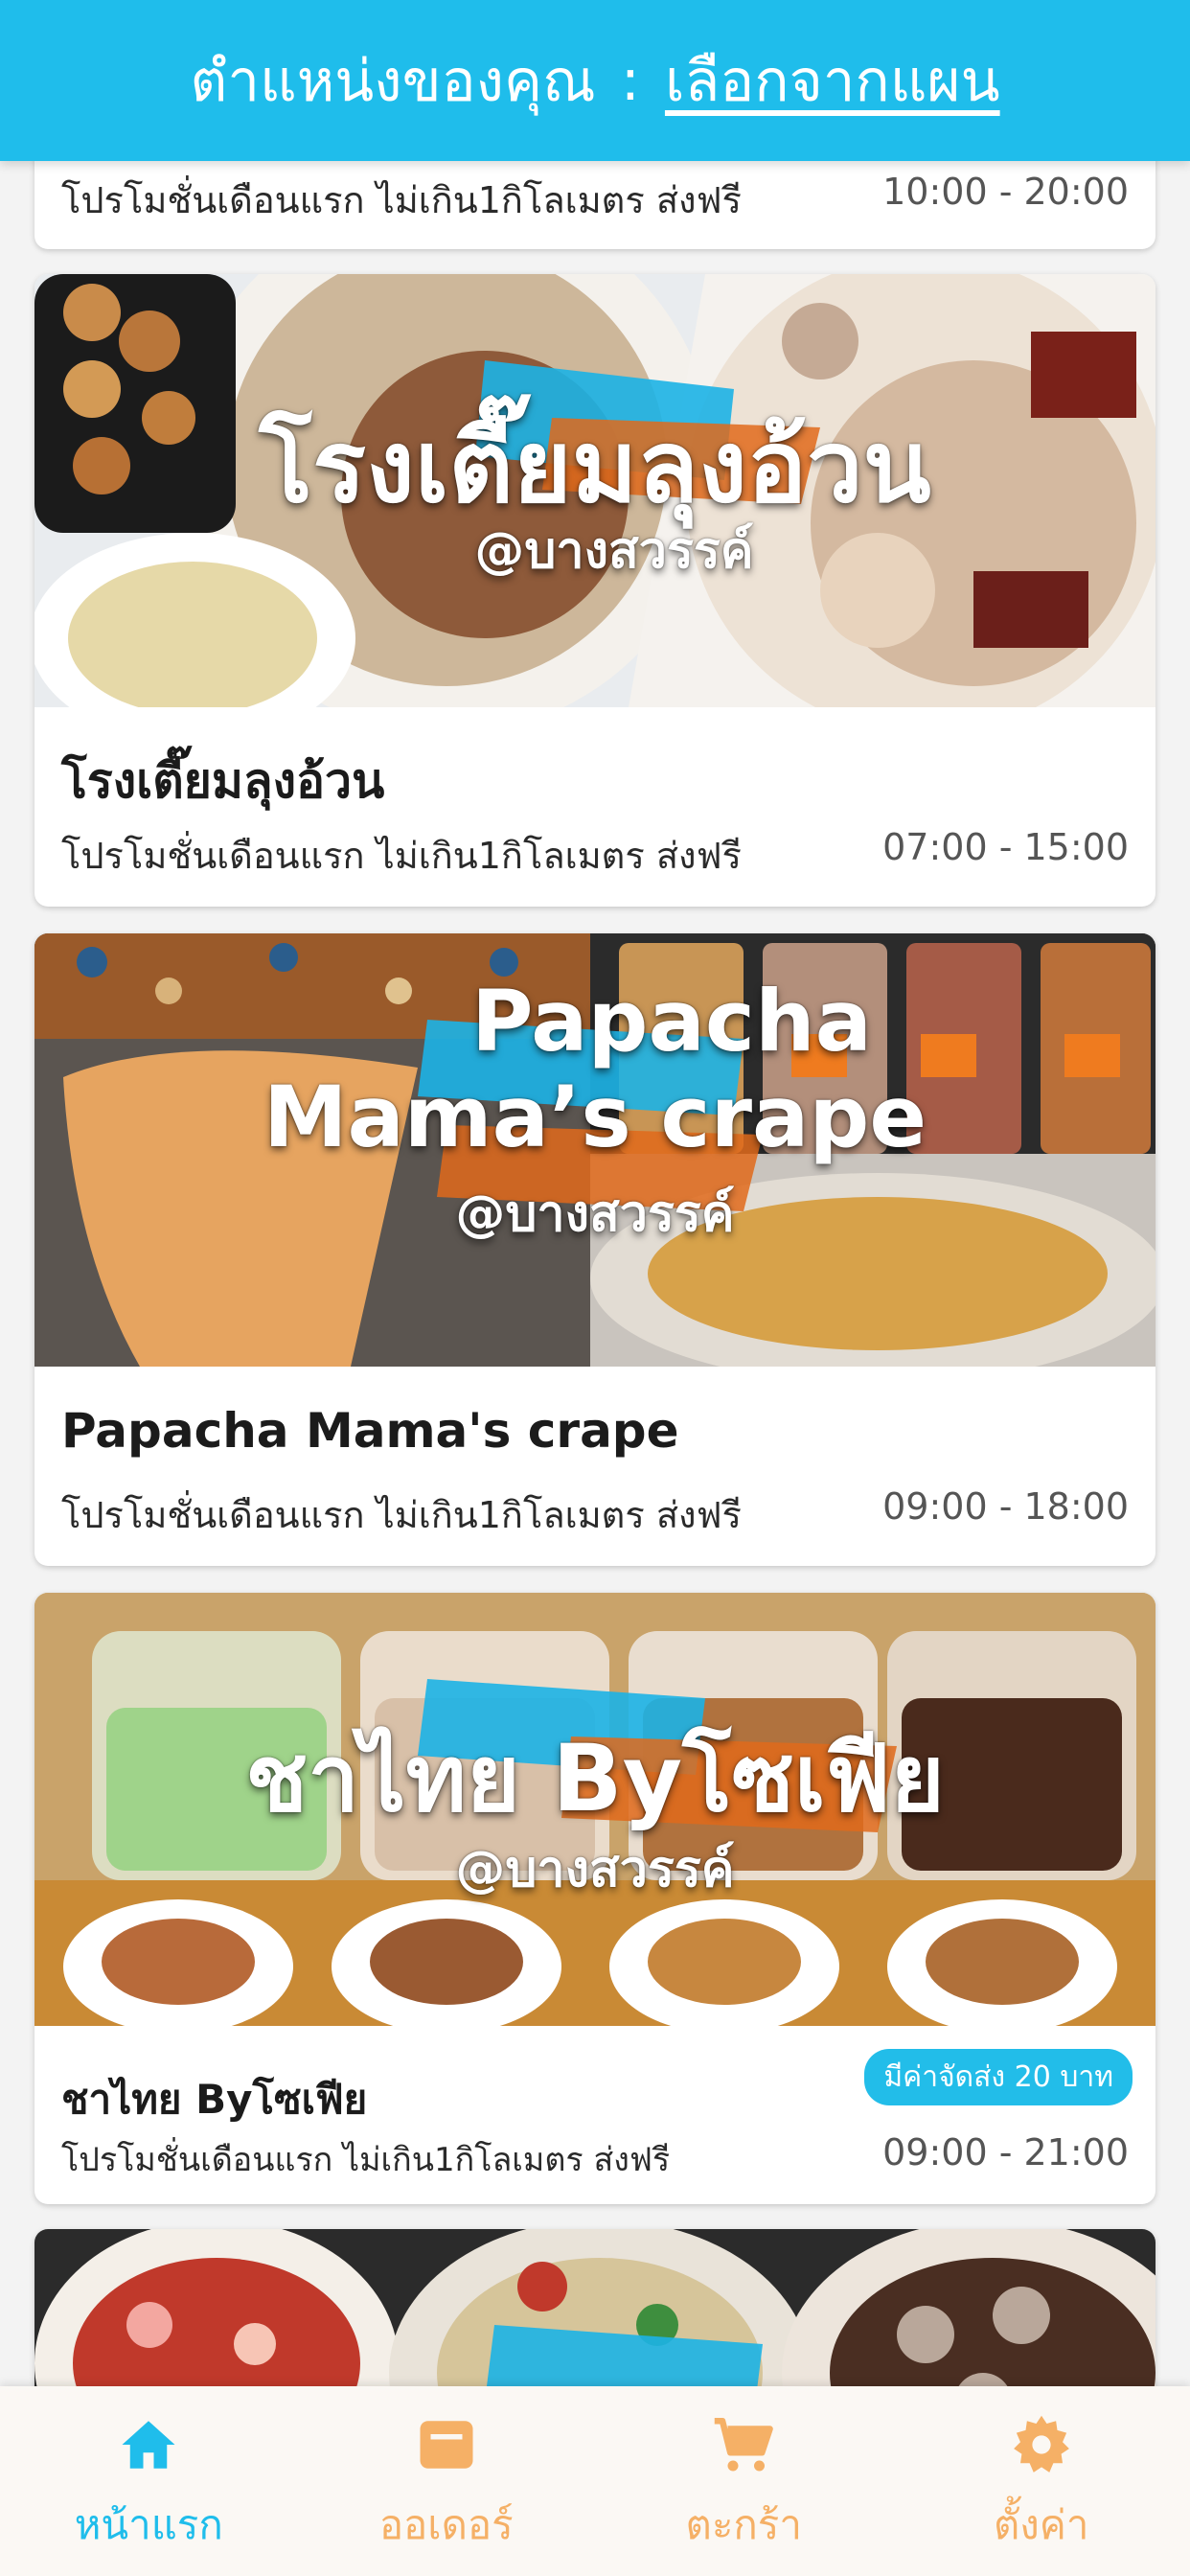 This screenshot has width=1190, height=2576. Describe the element at coordinates (148, 2445) in the screenshot. I see `home-icon` at that location.